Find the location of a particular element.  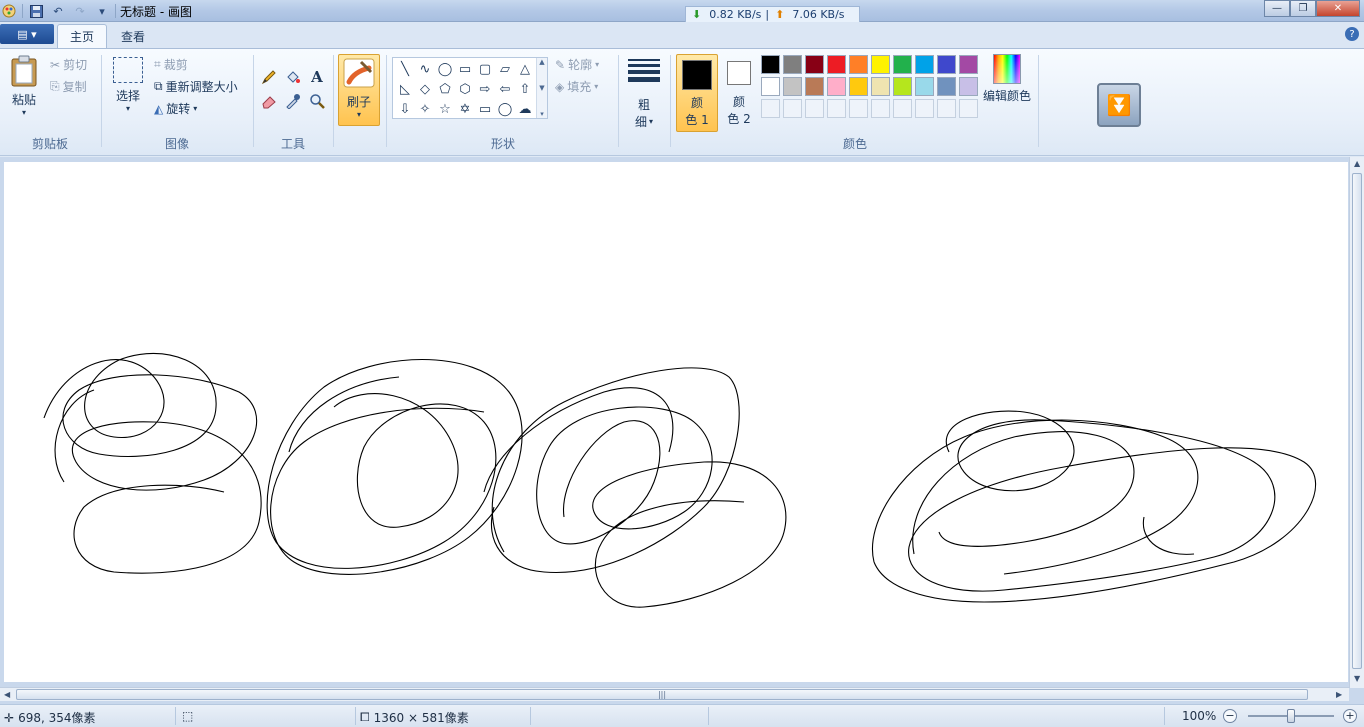

shapes-gallery-scroll: ▲ ▼ ▾ is located at coordinates (541, 88).